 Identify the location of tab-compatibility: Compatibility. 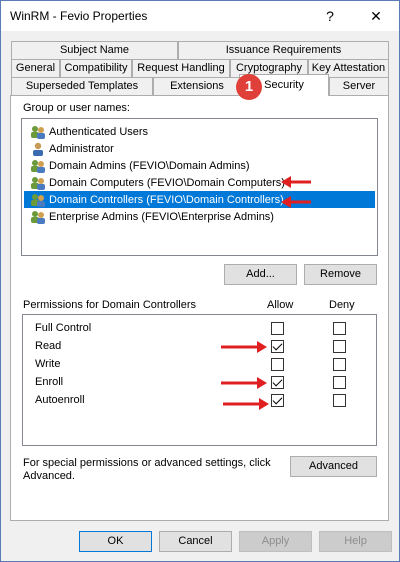
(96, 68).